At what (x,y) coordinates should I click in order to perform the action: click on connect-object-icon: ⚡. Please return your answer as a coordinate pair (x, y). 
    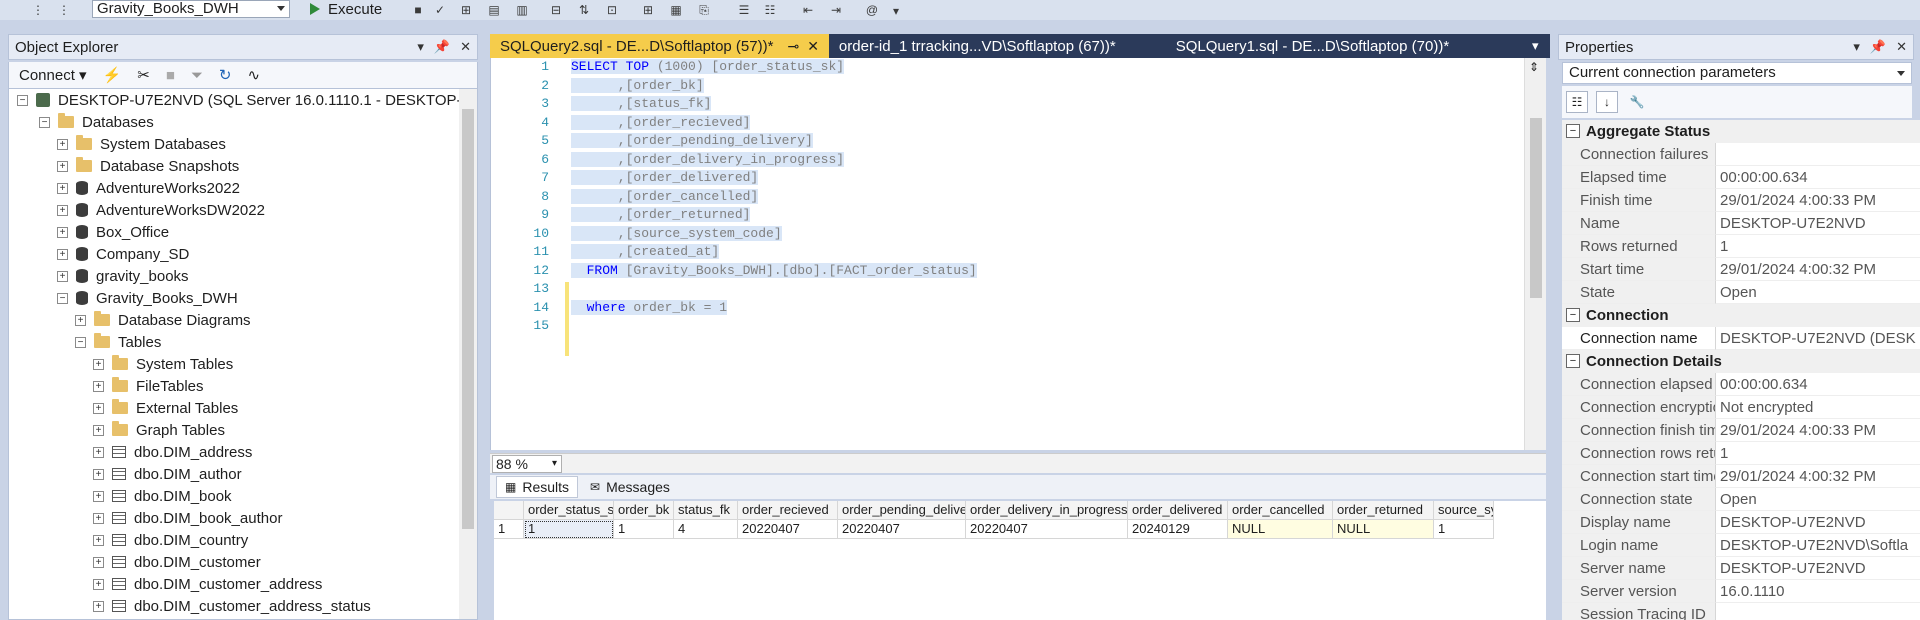
    Looking at the image, I should click on (112, 75).